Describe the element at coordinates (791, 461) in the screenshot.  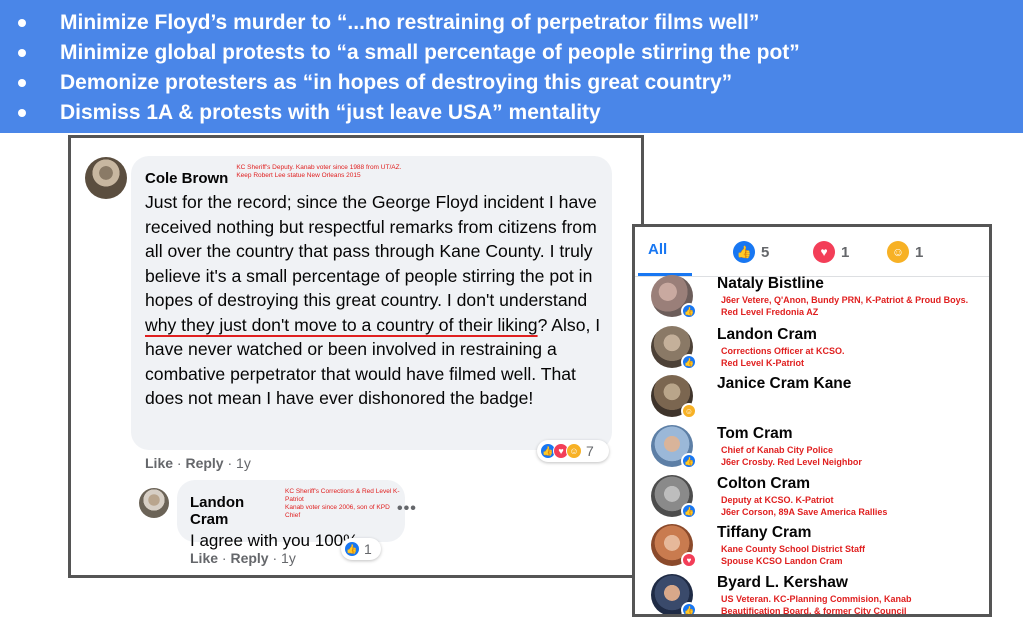
I see `annotation-line: J6er Crosby. Red Level Neighbor` at that location.